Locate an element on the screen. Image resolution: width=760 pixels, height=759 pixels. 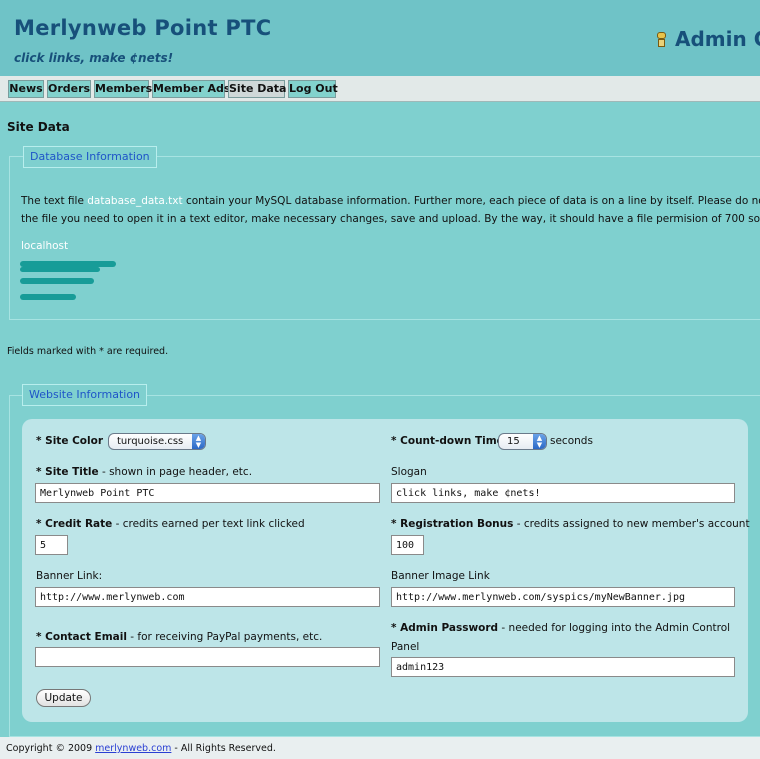
banner-image-link-label: Banner Image Link is located at coordinates (440, 576).